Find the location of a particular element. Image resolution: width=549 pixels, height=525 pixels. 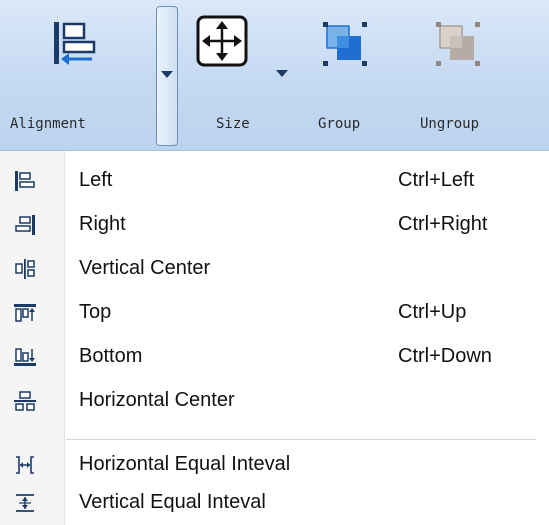

menu-item-bottom: Bottom Ctrl+Down is located at coordinates (274, 357).